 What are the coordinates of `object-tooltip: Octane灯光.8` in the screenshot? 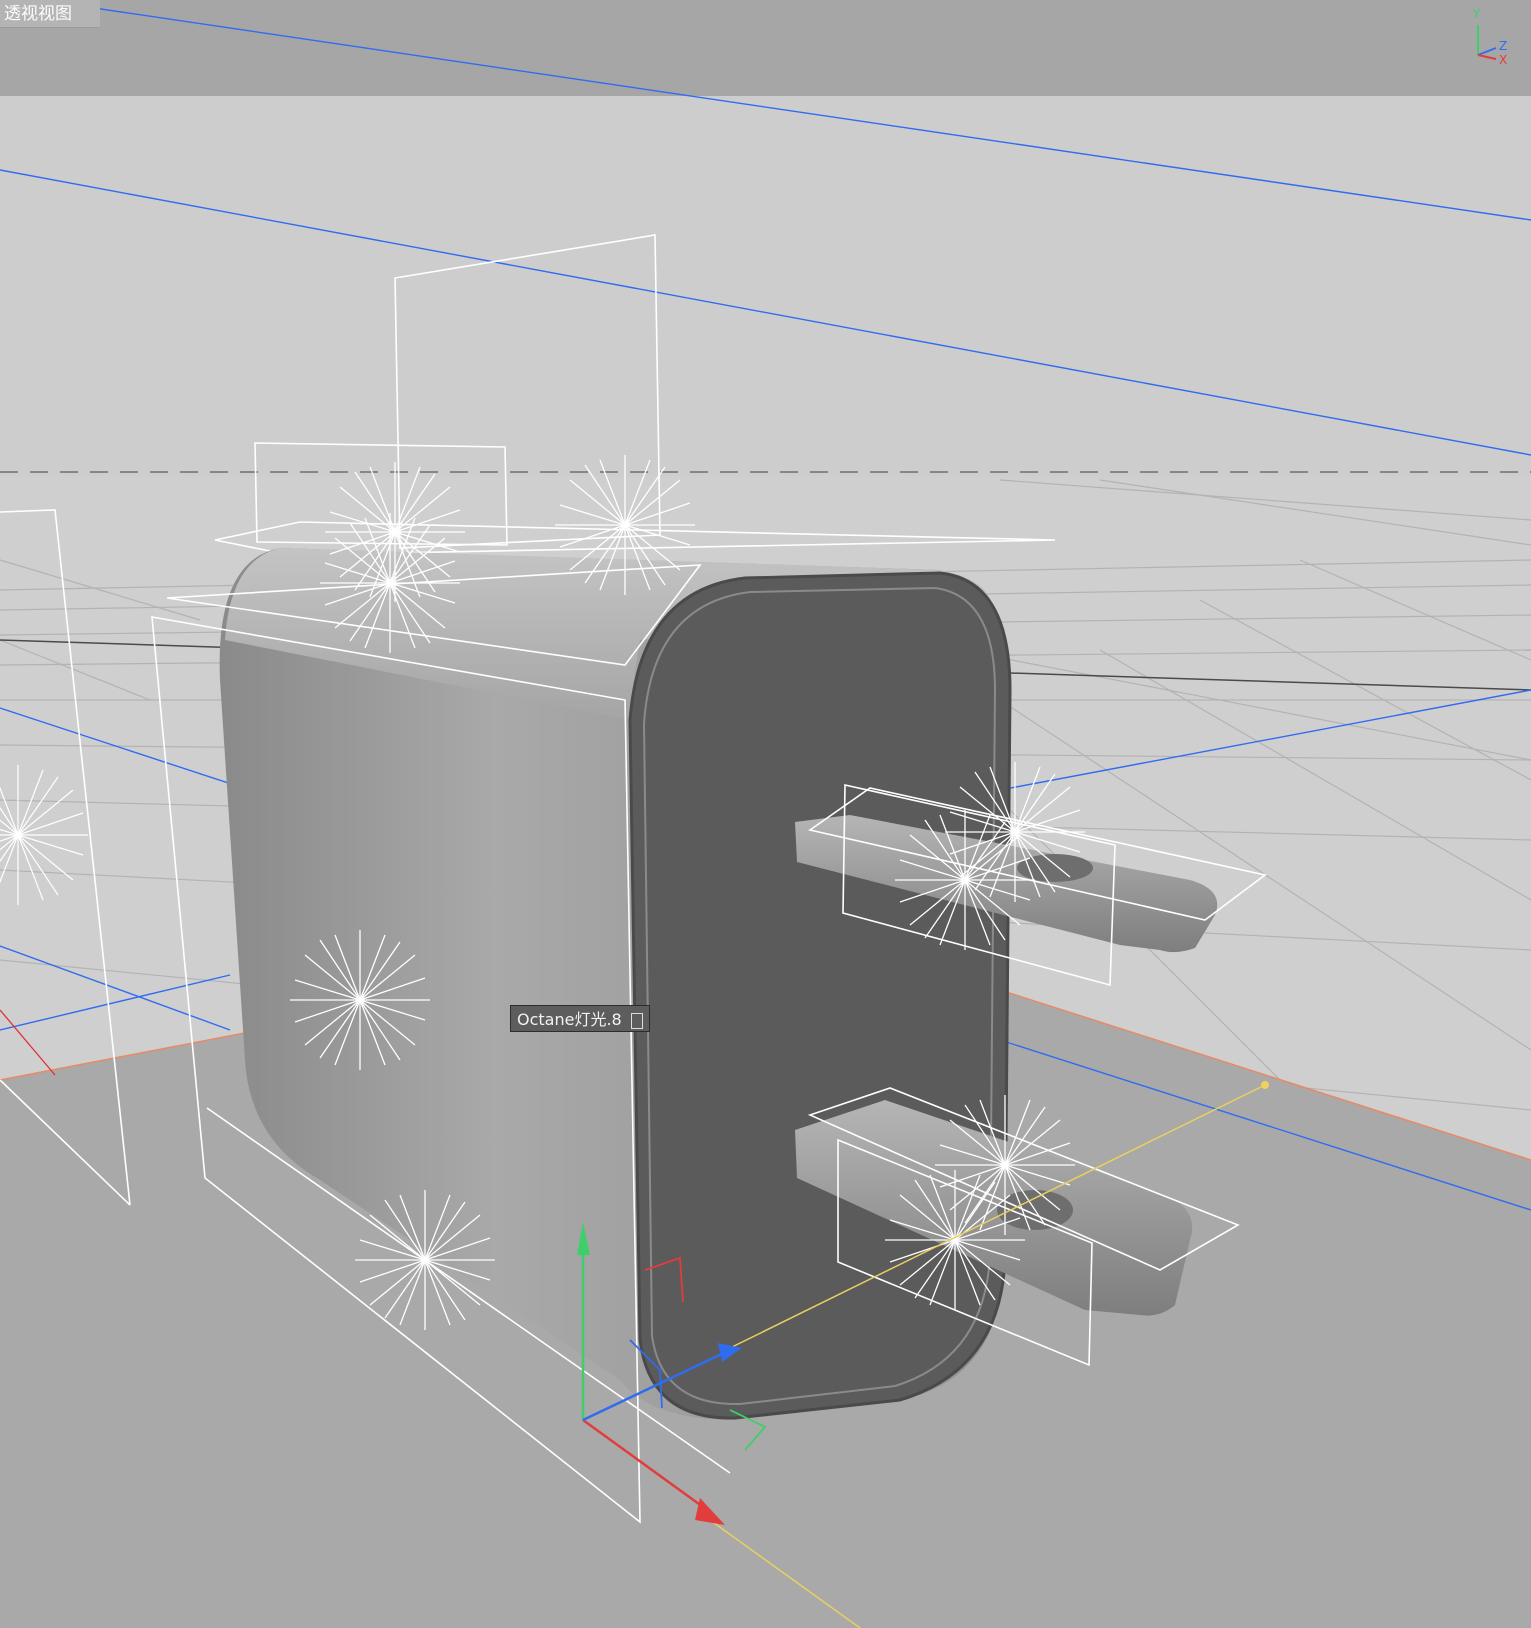 It's located at (580, 1018).